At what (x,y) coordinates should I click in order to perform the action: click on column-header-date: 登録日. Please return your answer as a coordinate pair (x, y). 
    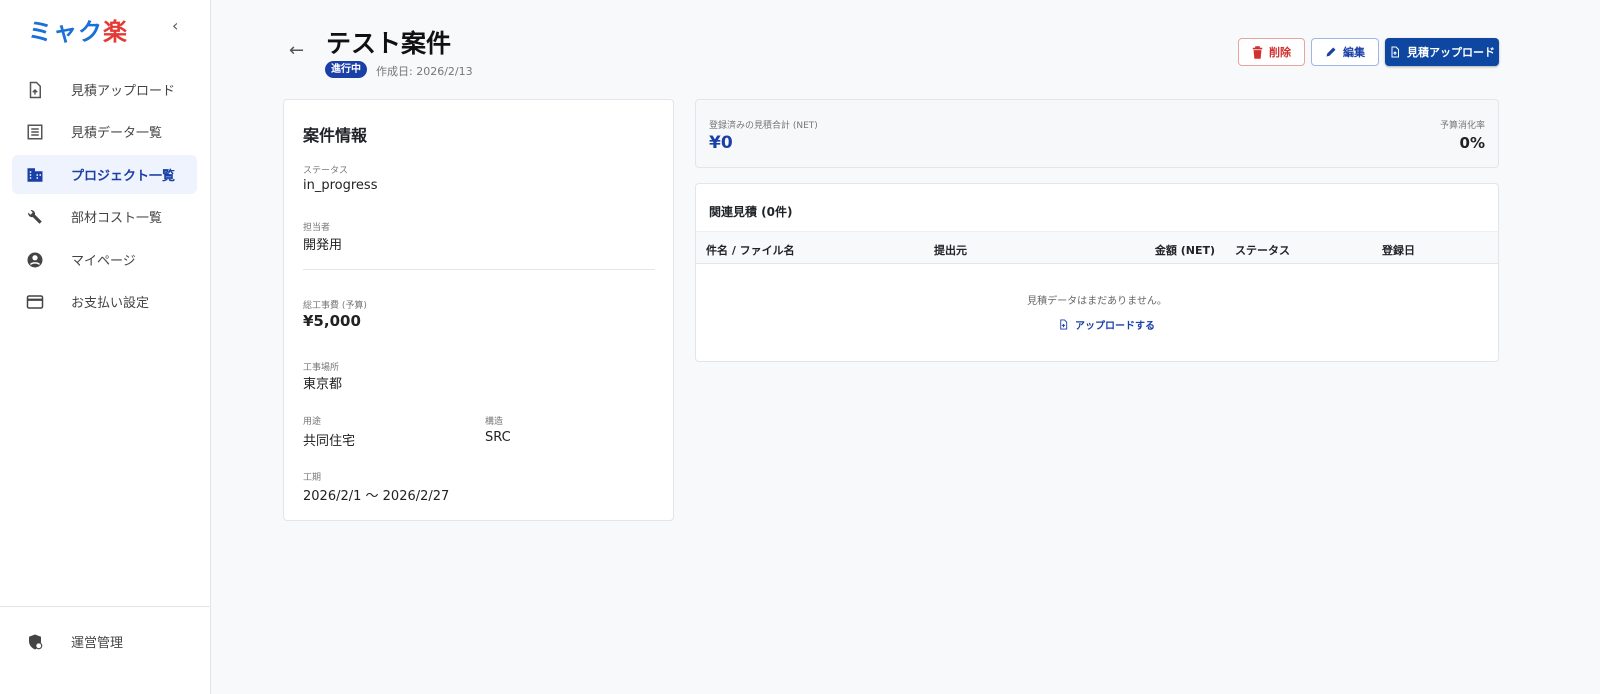
    Looking at the image, I should click on (1398, 250).